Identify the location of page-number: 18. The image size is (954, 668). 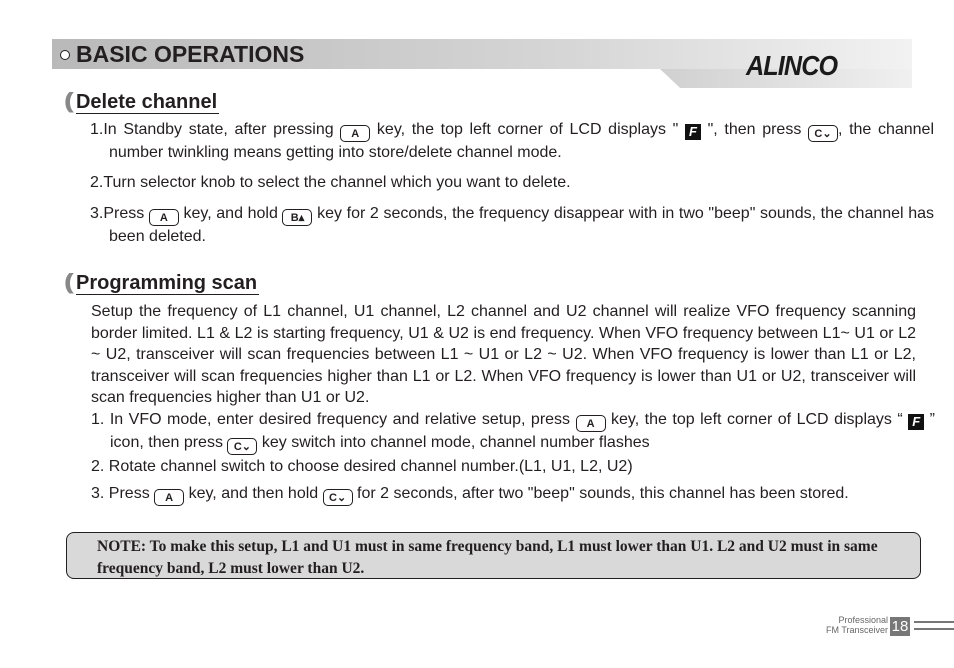
(900, 626).